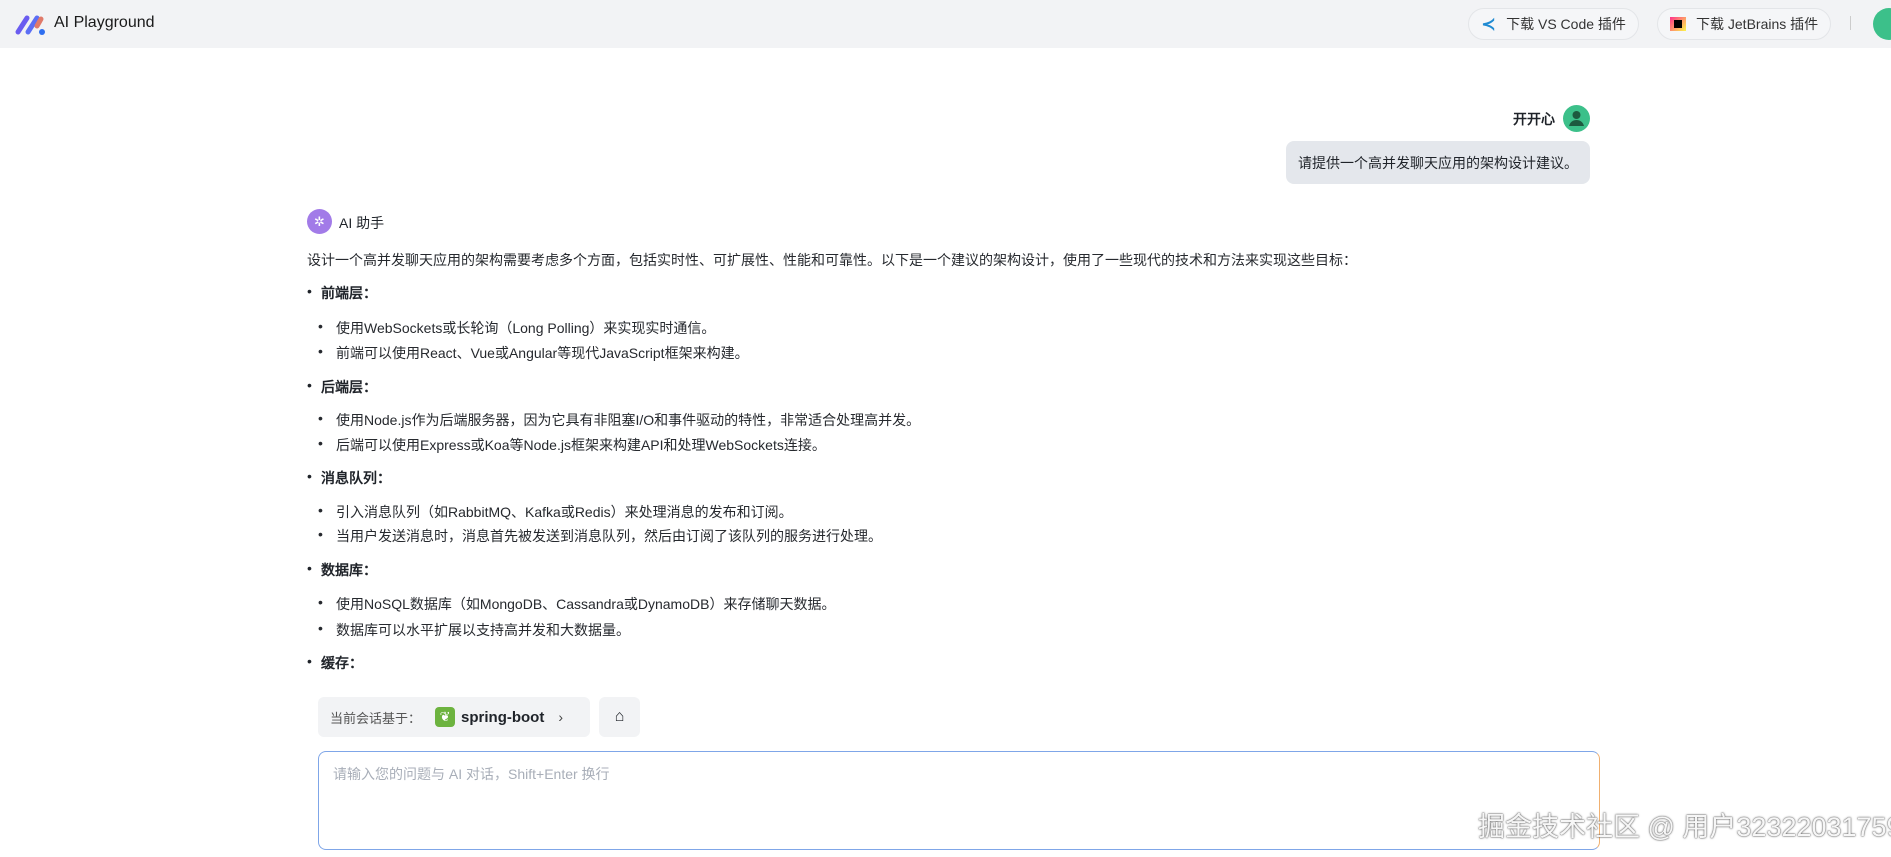 This screenshot has width=1891, height=857. What do you see at coordinates (445, 717) in the screenshot?
I see `spring-icon: ❦` at bounding box center [445, 717].